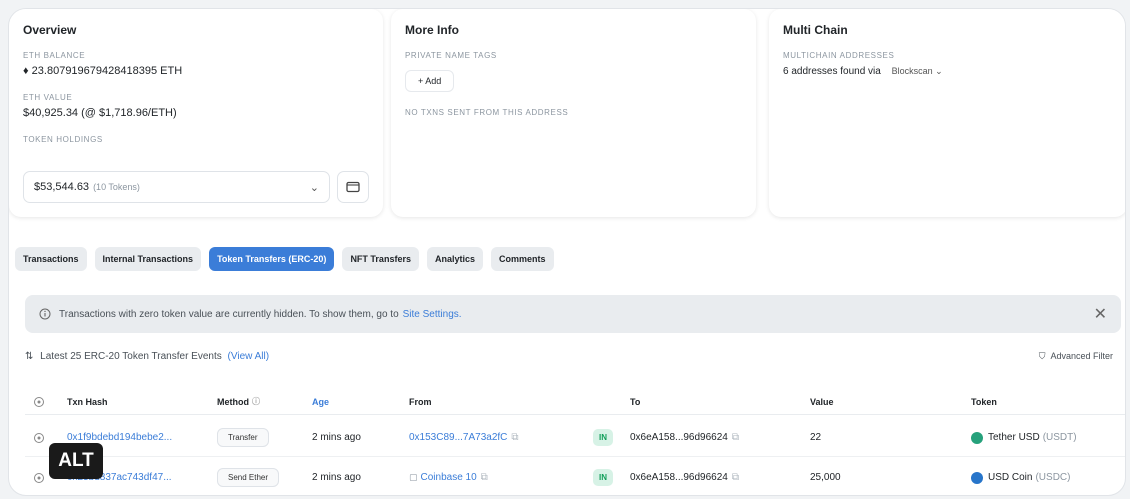 Image resolution: width=1130 pixels, height=499 pixels. What do you see at coordinates (1081, 356) in the screenshot?
I see `advanced-filter-label: Advanced Filter` at bounding box center [1081, 356].